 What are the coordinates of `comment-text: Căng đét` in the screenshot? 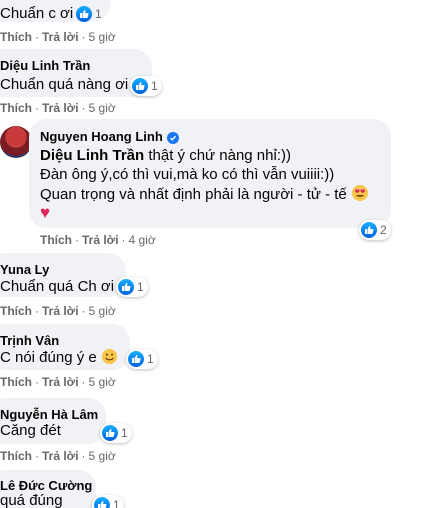 It's located at (30, 430).